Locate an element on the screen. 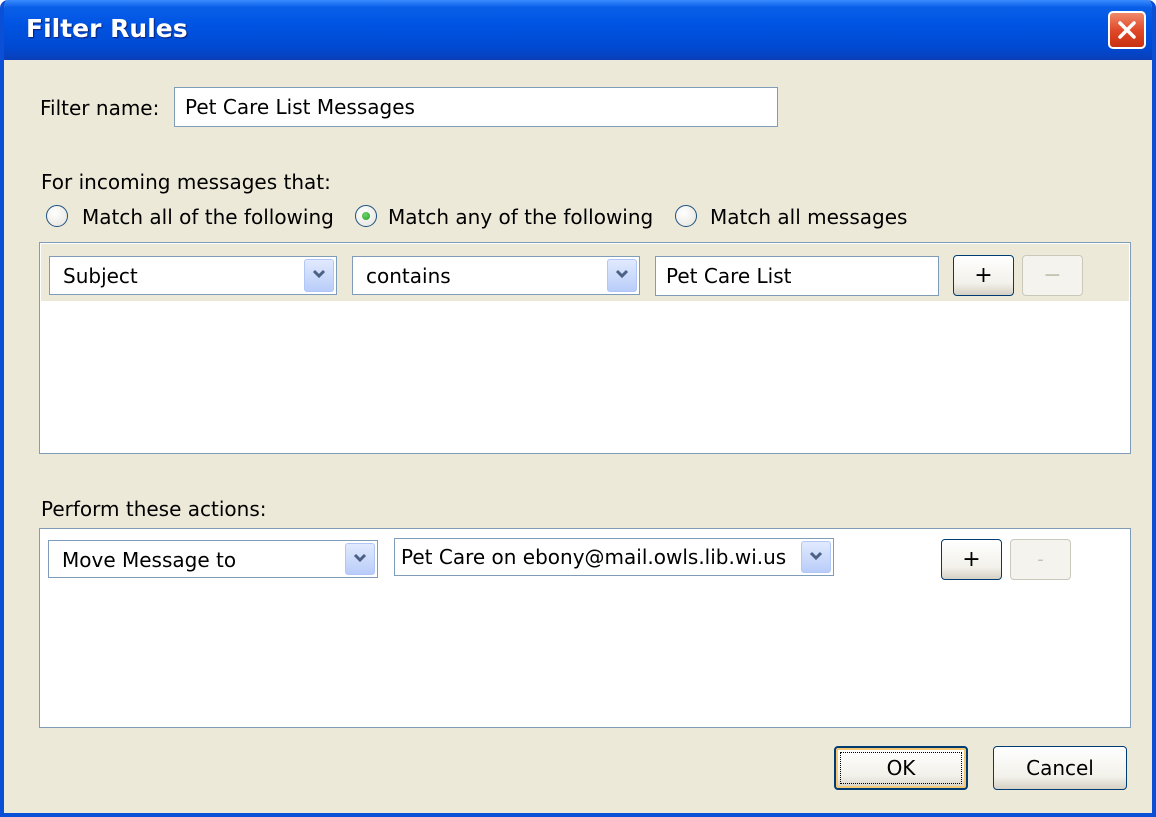  condition-operator-dropdown-button is located at coordinates (622, 275).